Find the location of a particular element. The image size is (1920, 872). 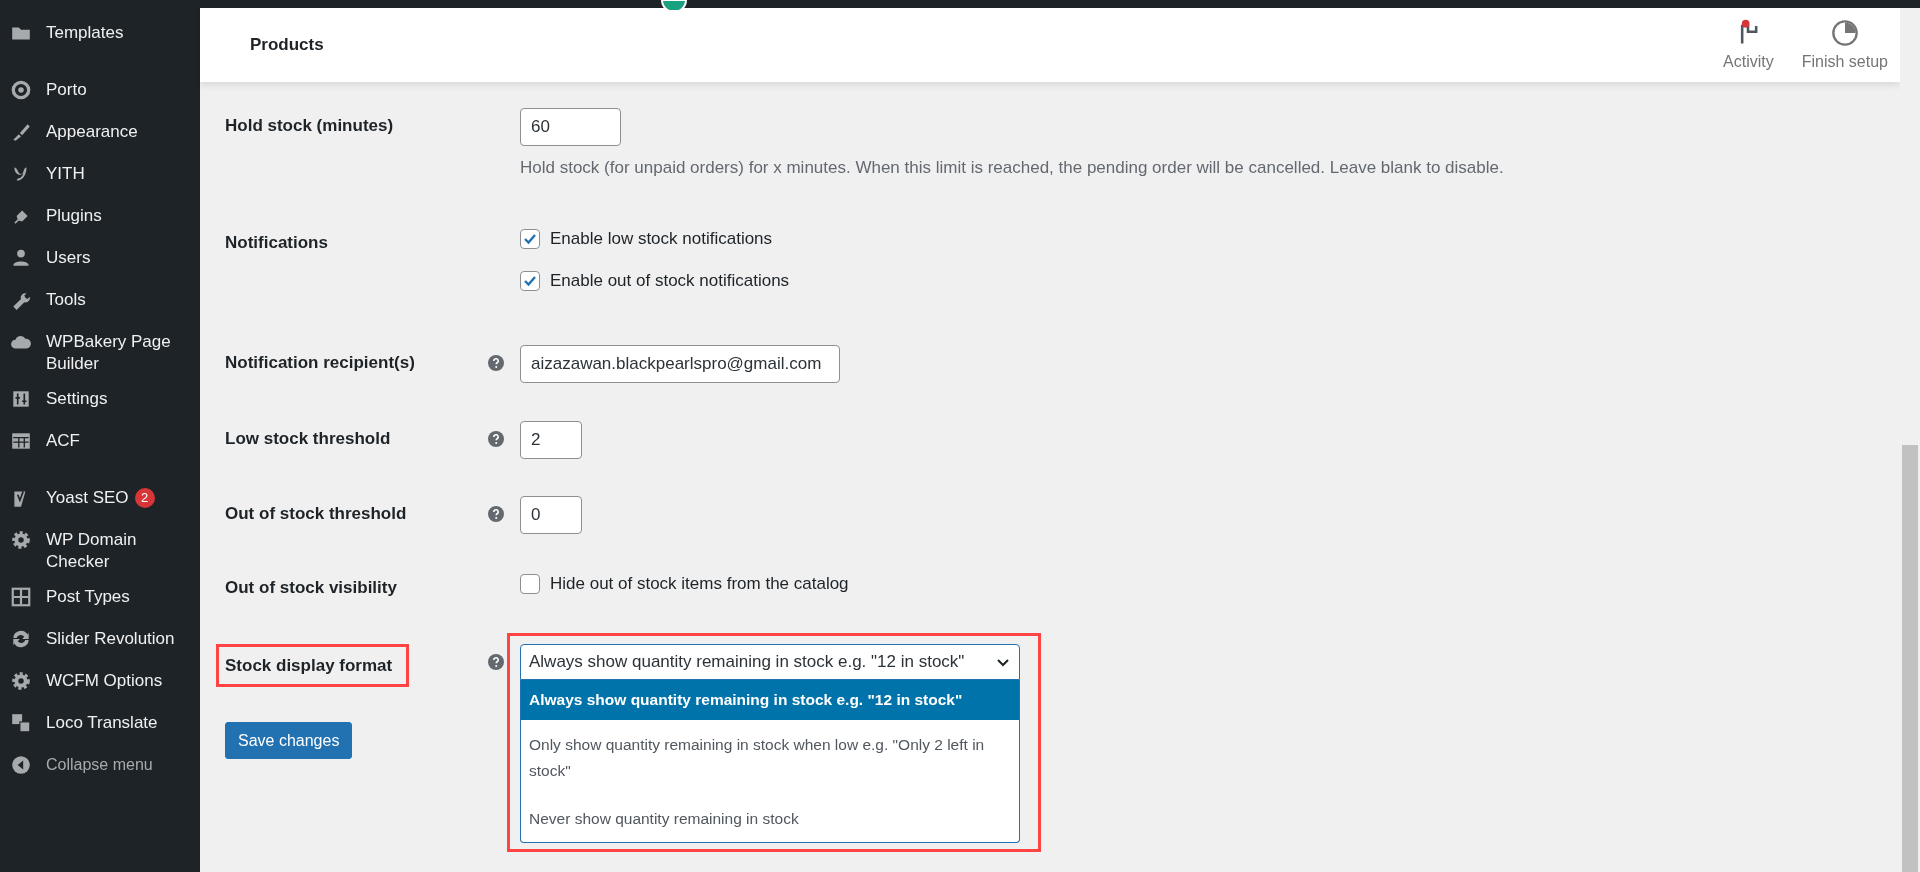

sidebar-label: Settings is located at coordinates (77, 399).